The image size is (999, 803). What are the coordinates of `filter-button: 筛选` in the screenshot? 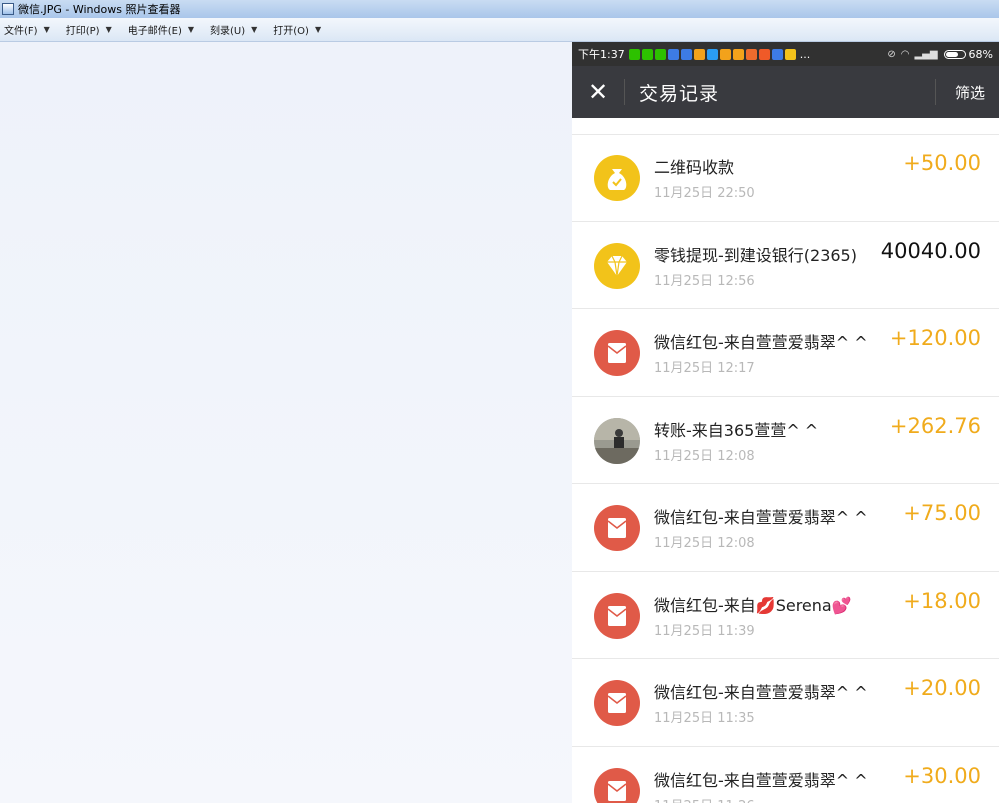 It's located at (969, 92).